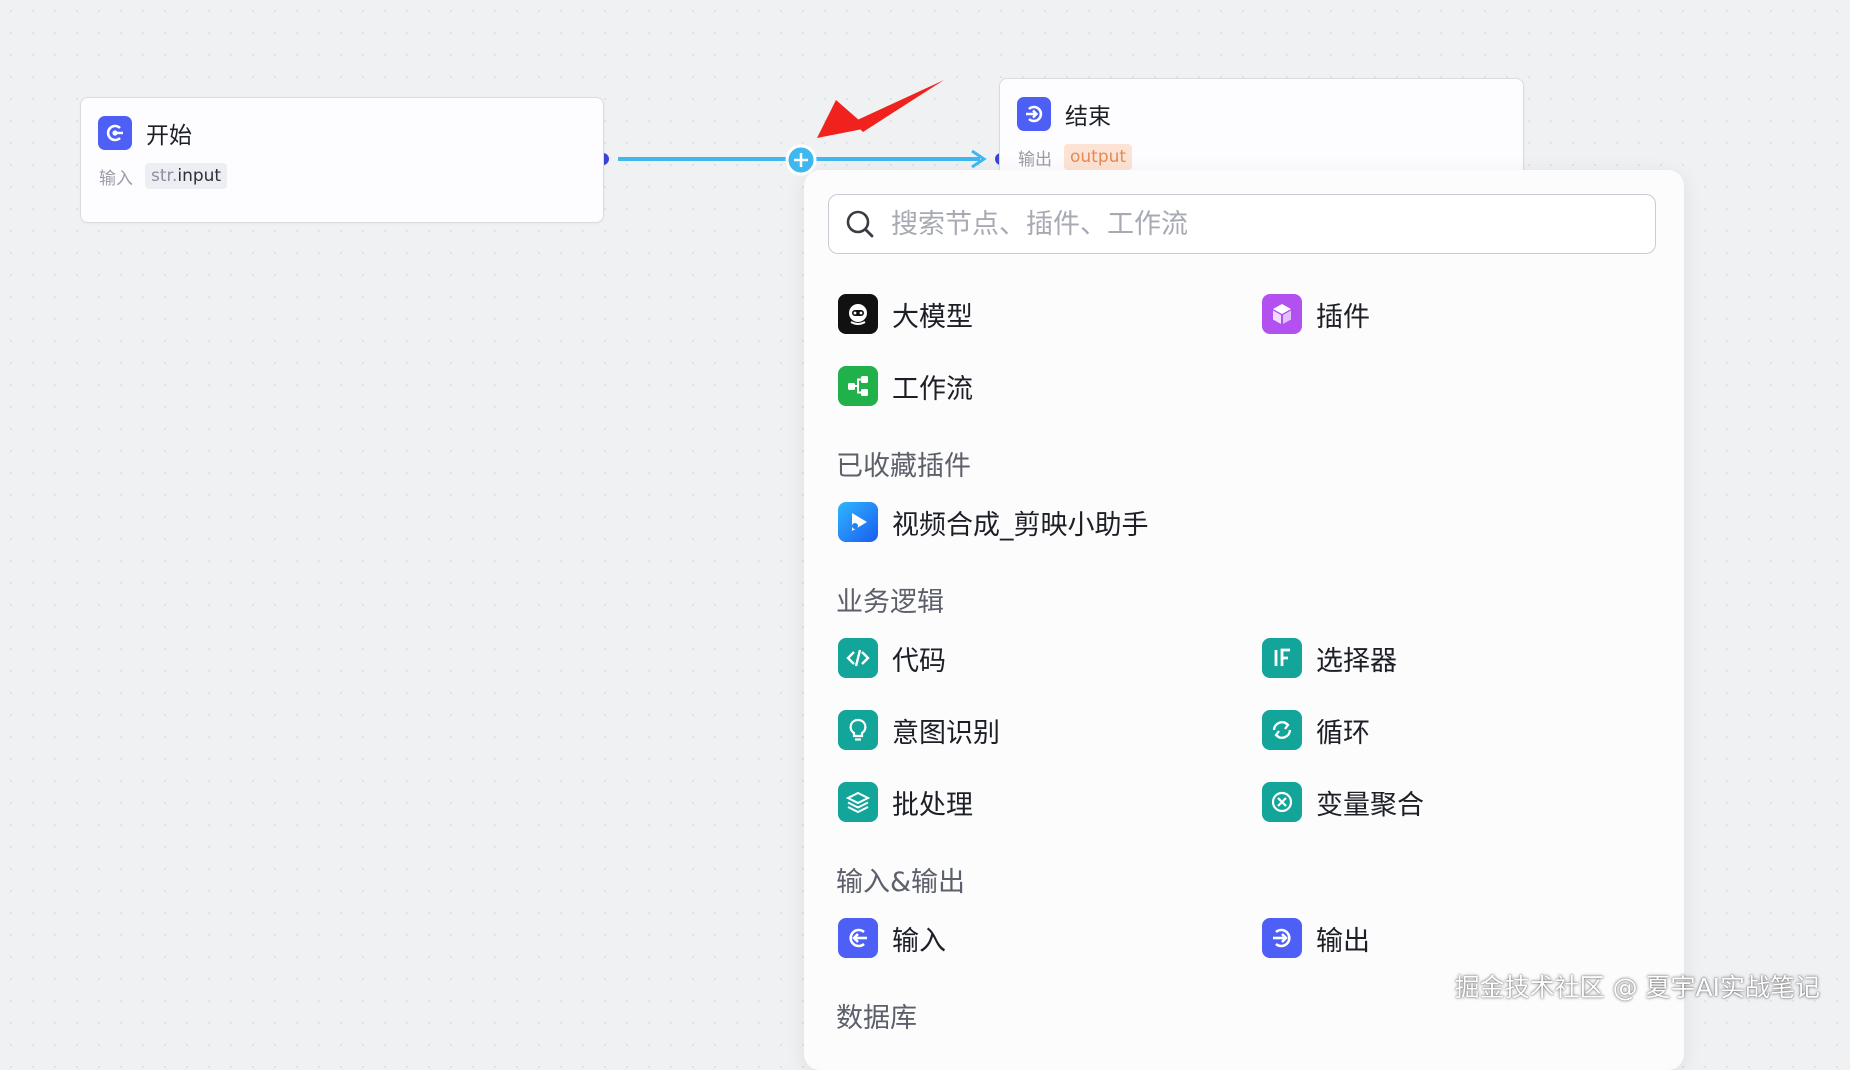 The image size is (1850, 1070). Describe the element at coordinates (115, 133) in the screenshot. I see `start-node-icon` at that location.